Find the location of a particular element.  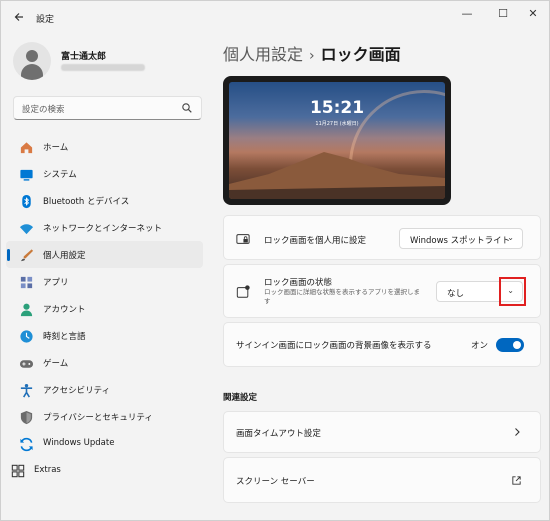

sidebar-item-personalization: 個人用設定 is located at coordinates (104, 254).